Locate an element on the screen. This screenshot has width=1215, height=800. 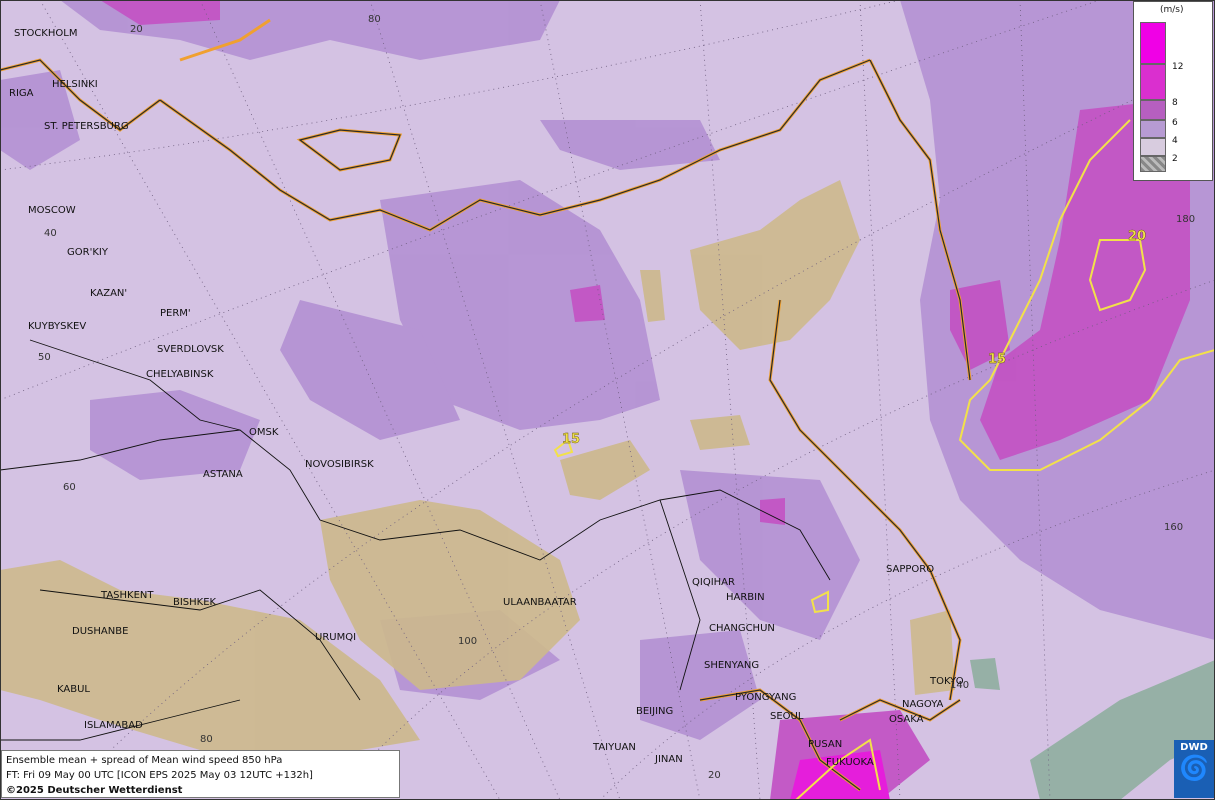
city-label: RIGA is located at coordinates (21, 93).